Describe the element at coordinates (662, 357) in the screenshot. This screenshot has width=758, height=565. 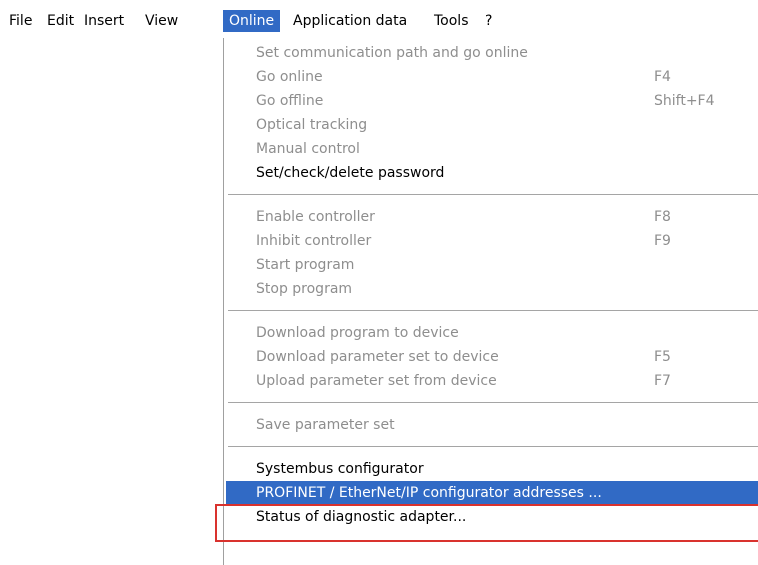
I see `menu-item-shortcut: F5` at that location.